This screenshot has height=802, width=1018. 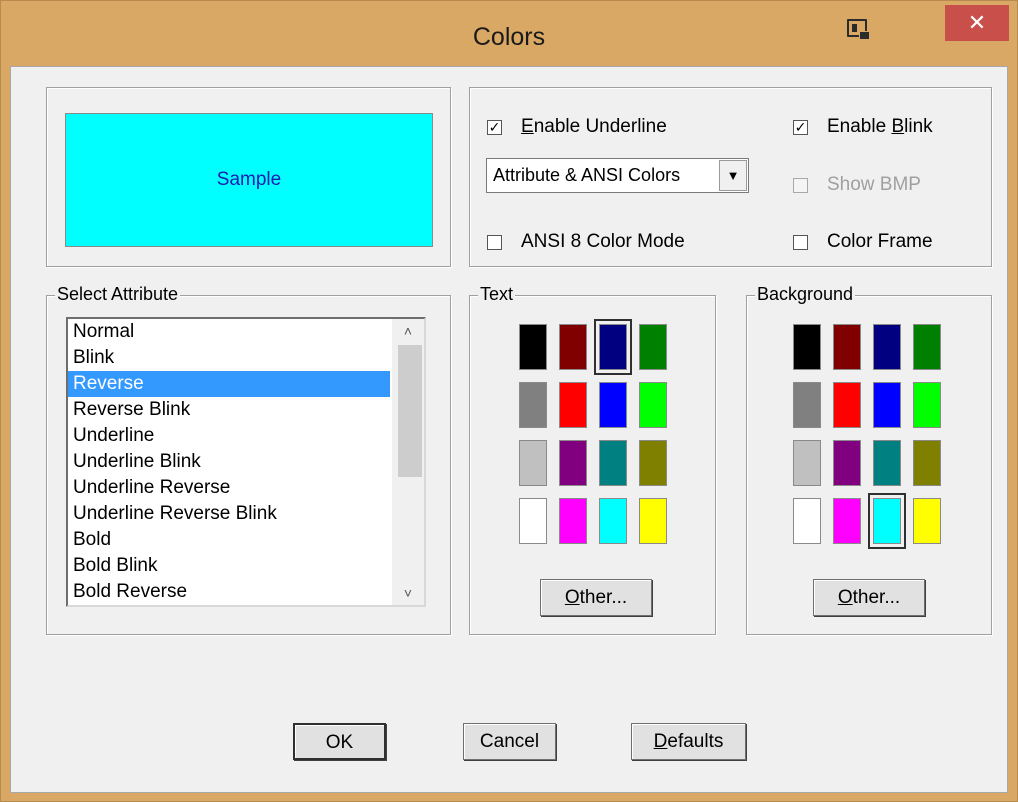 I want to click on color-frame-label: Color Frame, so click(x=880, y=241).